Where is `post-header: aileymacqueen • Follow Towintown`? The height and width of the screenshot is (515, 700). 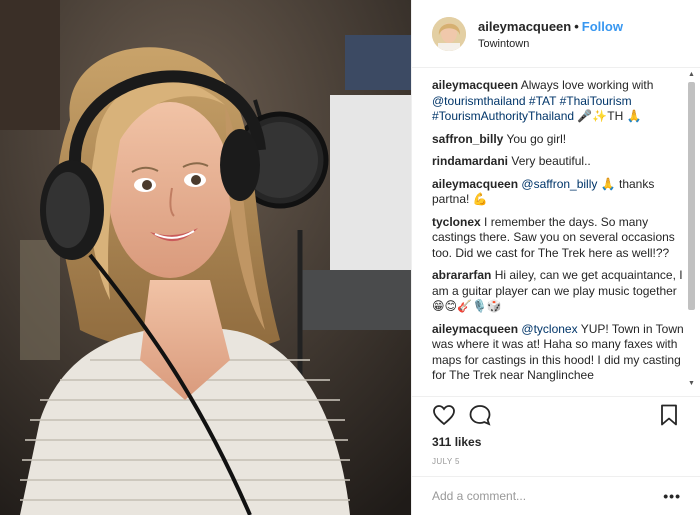
post-header: aileymacqueen • Follow Towintown is located at coordinates (556, 34).